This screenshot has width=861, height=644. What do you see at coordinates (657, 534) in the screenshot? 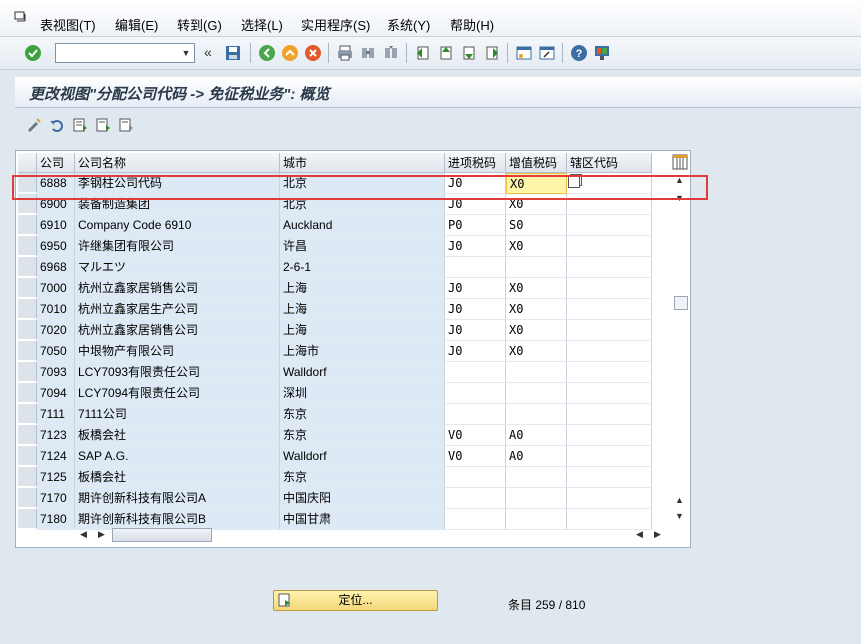
I see `scroll-far-right-icon: ▶` at bounding box center [657, 534].